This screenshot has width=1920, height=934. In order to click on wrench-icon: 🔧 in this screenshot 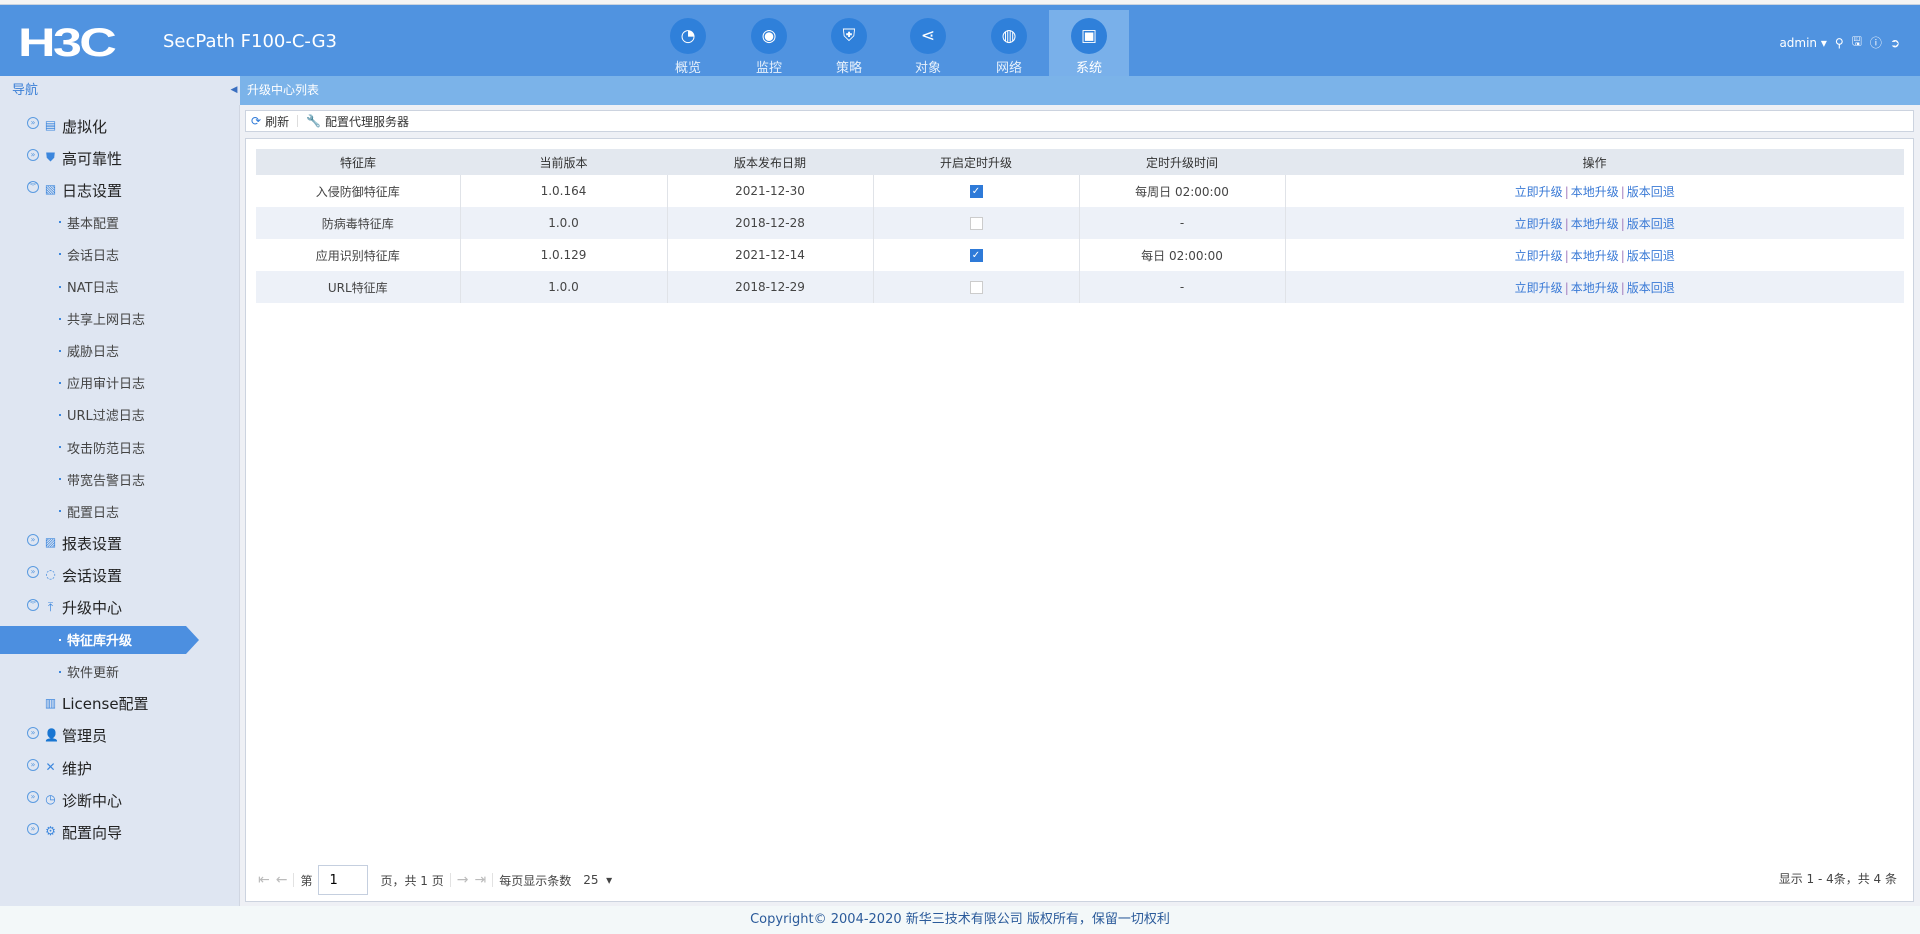, I will do `click(314, 121)`.